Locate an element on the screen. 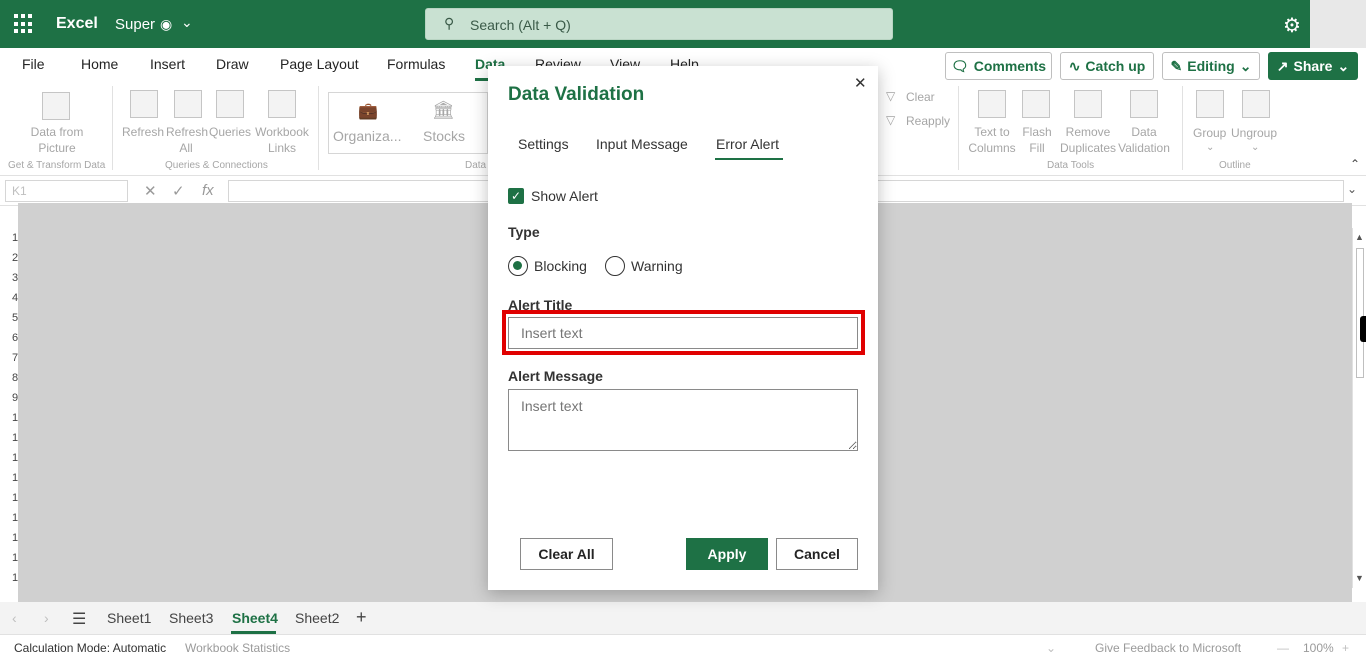 The width and height of the screenshot is (1366, 657). app-launcher-icon is located at coordinates (24, 24).